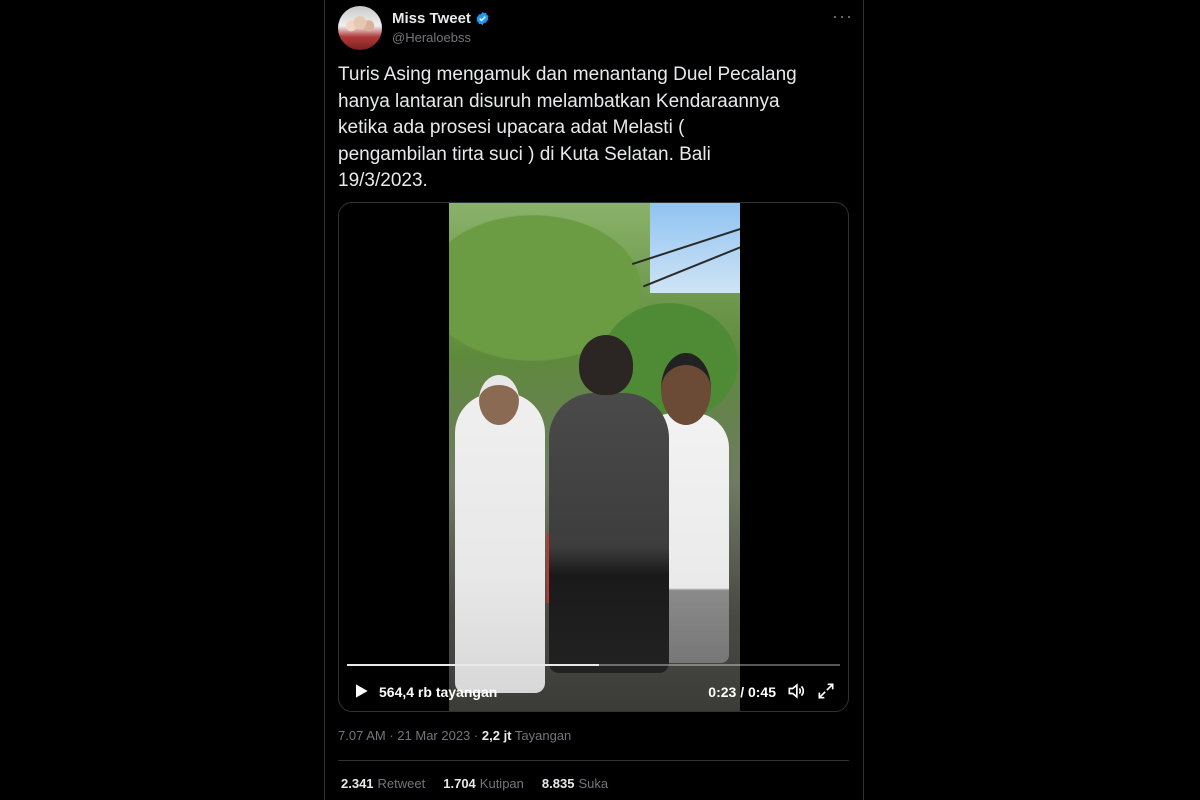 The height and width of the screenshot is (800, 1200). Describe the element at coordinates (431, 18) in the screenshot. I see `author-name: Miss Tweet` at that location.